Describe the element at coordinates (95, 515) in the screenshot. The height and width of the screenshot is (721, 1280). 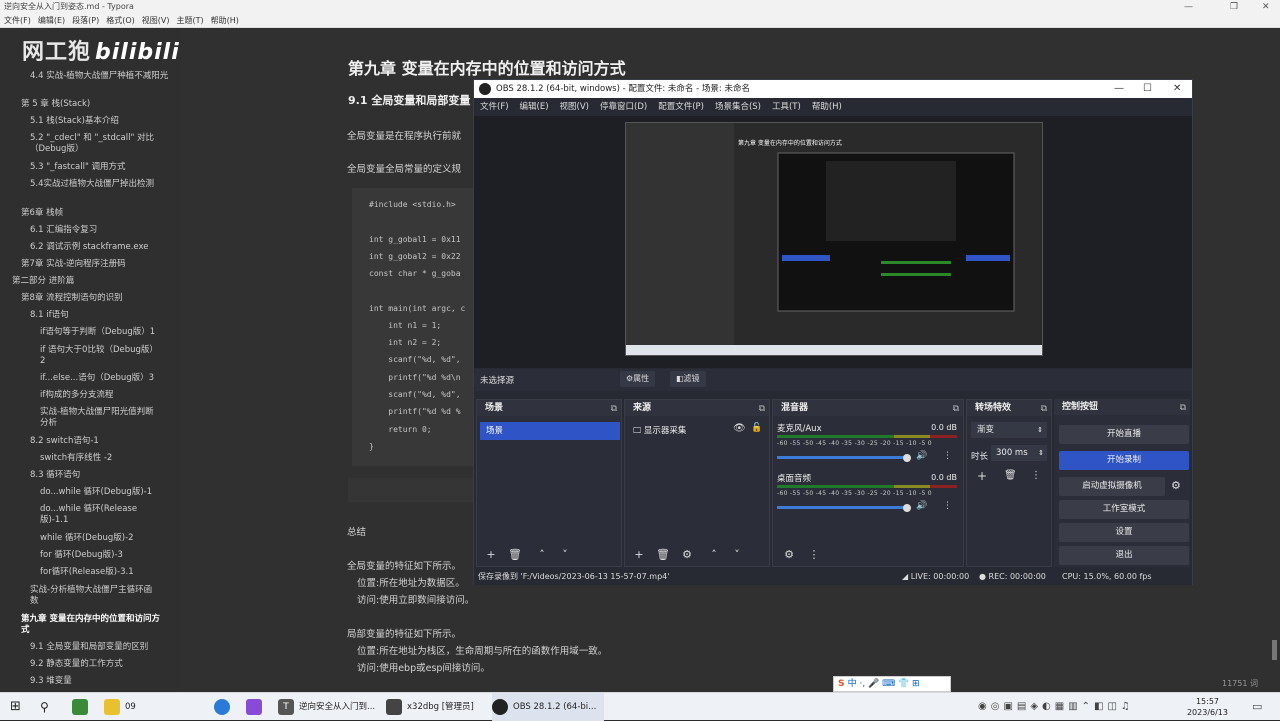
I see `toc-item: do...while 循环(Release版)-1.1` at that location.